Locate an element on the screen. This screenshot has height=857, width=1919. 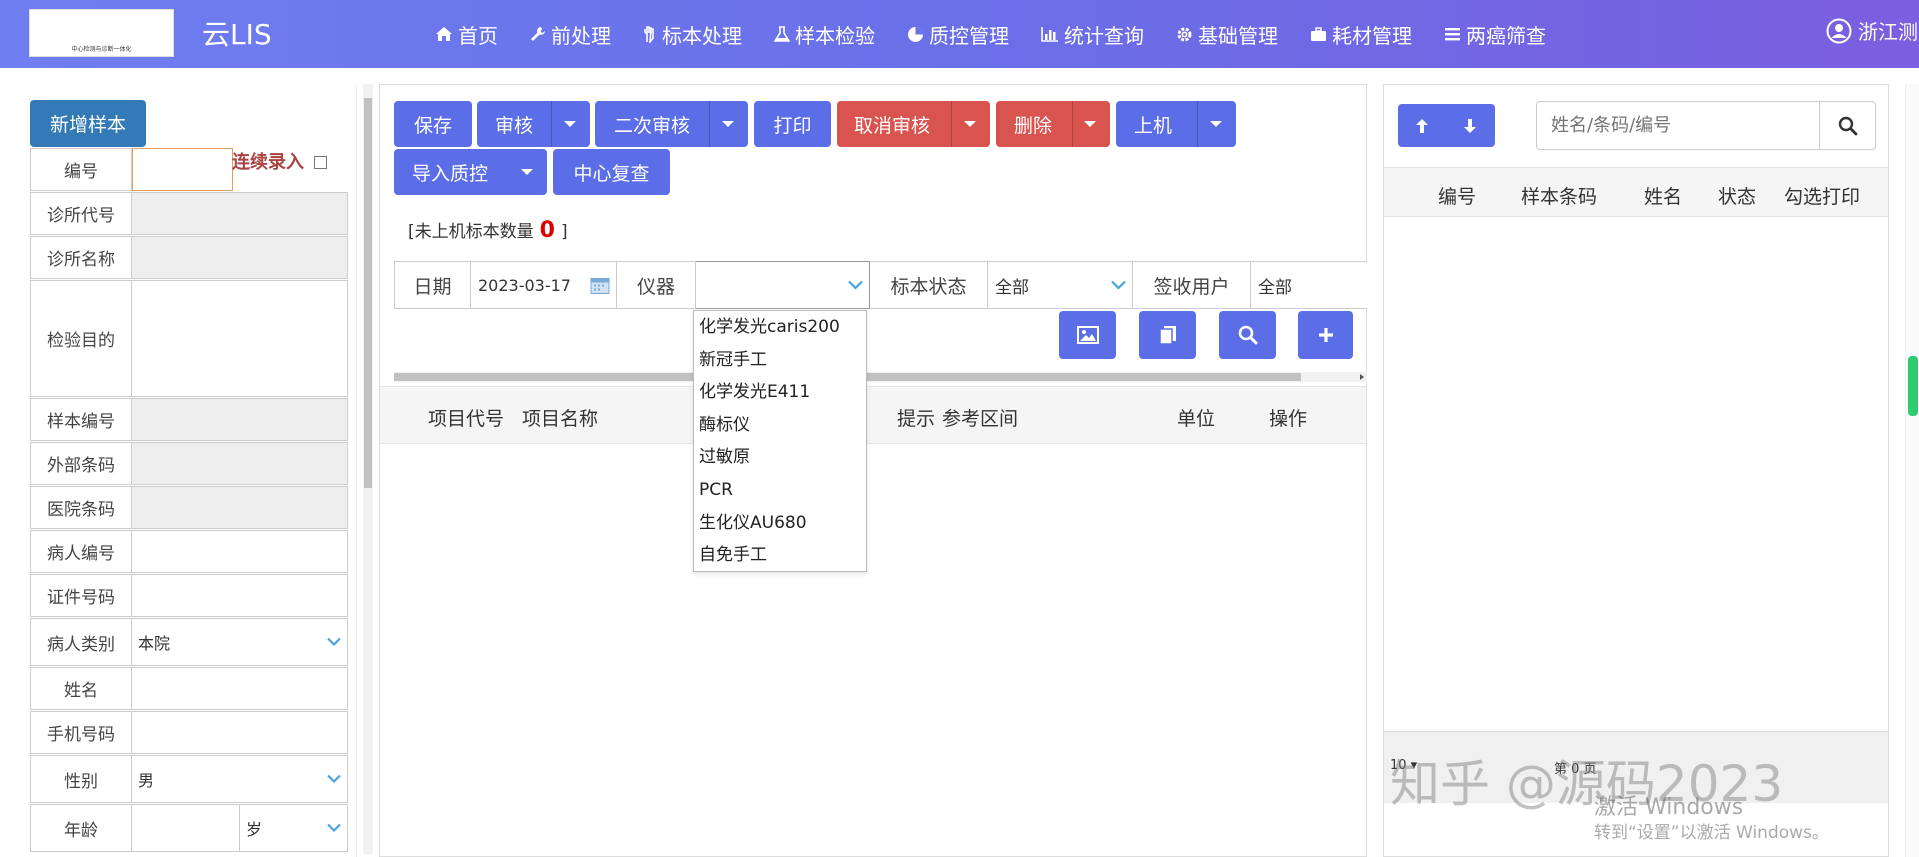
nav-stats: 统计查询 is located at coordinates (1092, 34).